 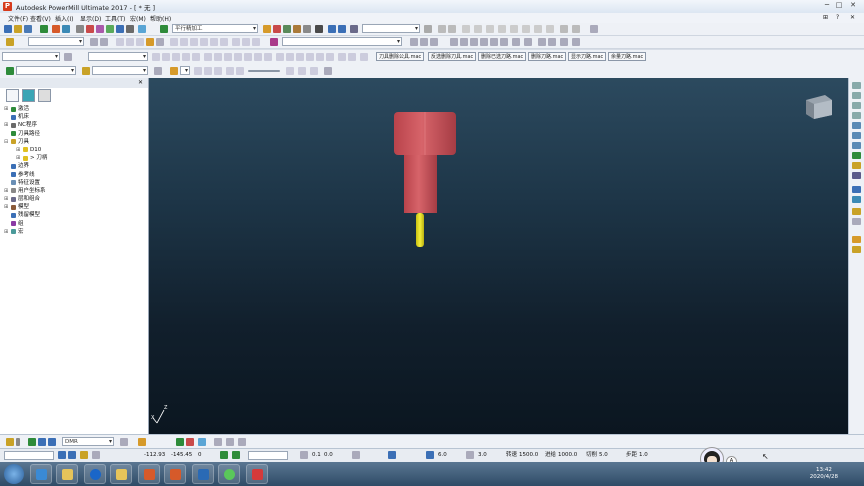 What do you see at coordinates (287, 29) in the screenshot?
I see `toolpath-reorder-icon` at bounding box center [287, 29].